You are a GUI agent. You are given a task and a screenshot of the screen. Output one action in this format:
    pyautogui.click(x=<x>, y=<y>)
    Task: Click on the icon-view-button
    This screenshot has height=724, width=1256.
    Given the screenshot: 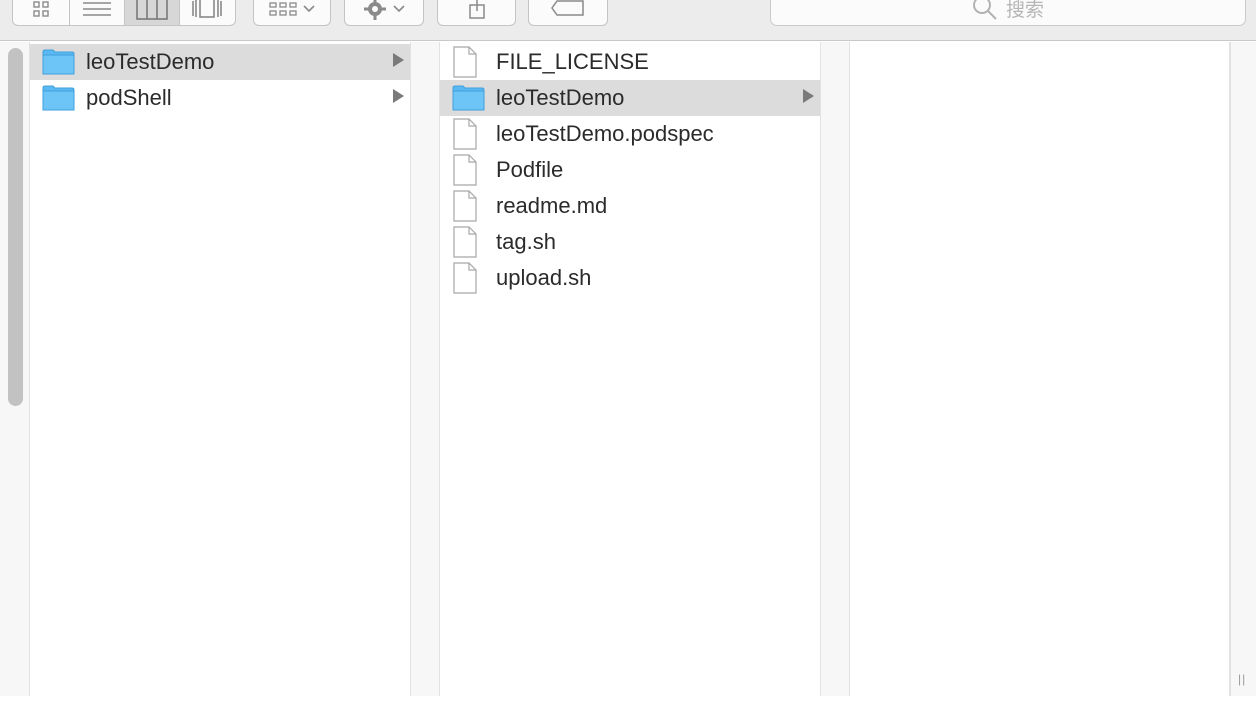 What is the action you would take?
    pyautogui.click(x=42, y=12)
    